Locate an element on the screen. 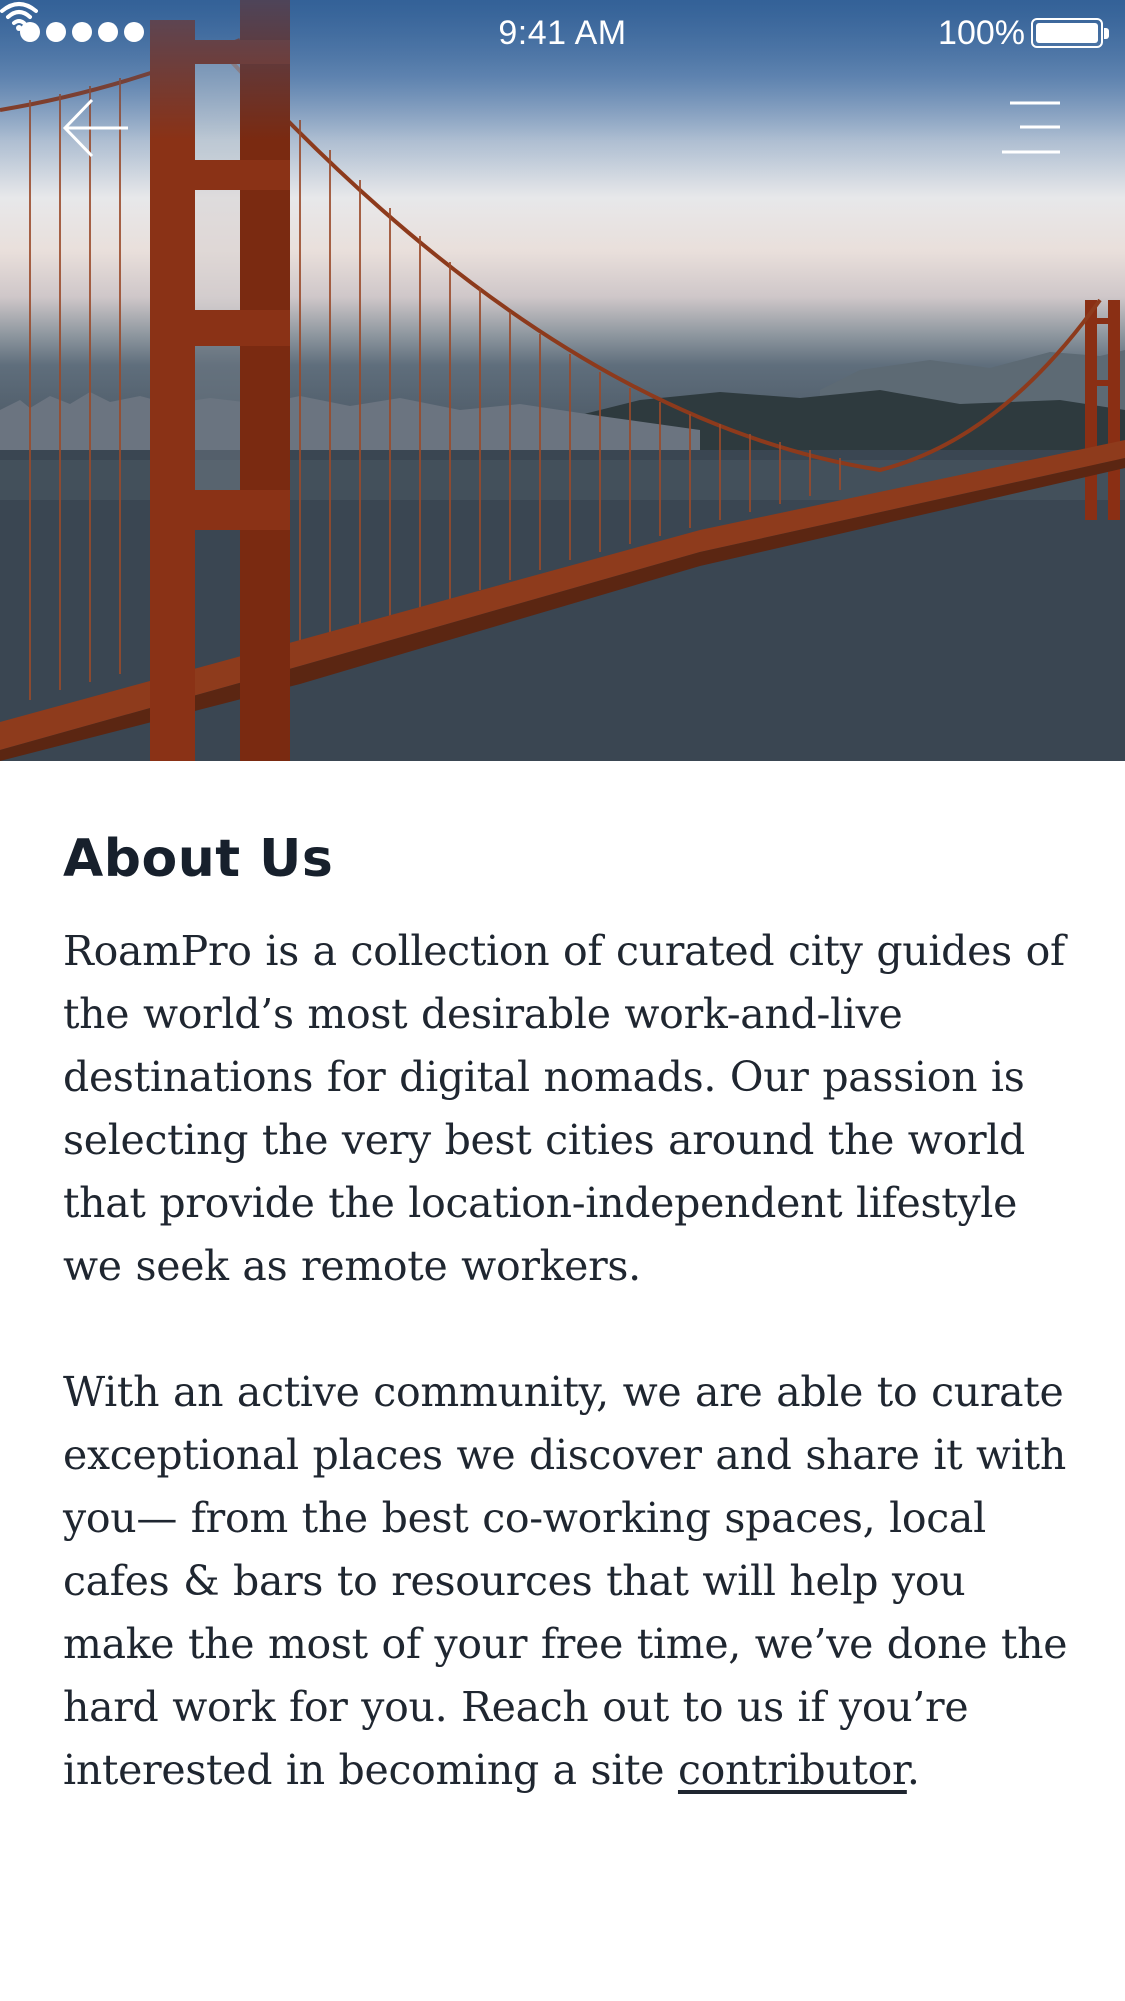  status-bar: 9:41 AM 100% is located at coordinates (562, 34).